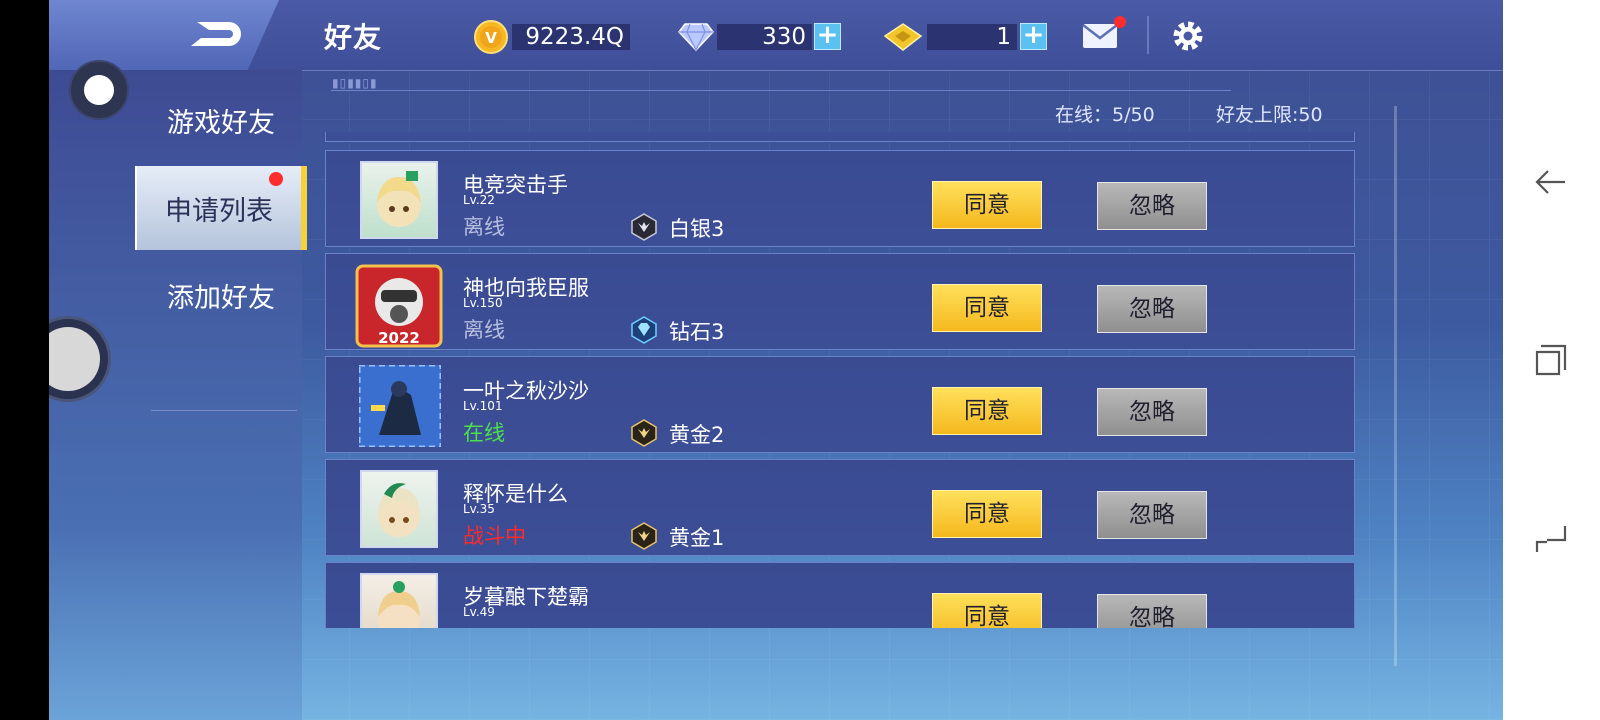 The width and height of the screenshot is (1600, 720). I want to click on sidebar-item-label: 申请列表, so click(219, 211).